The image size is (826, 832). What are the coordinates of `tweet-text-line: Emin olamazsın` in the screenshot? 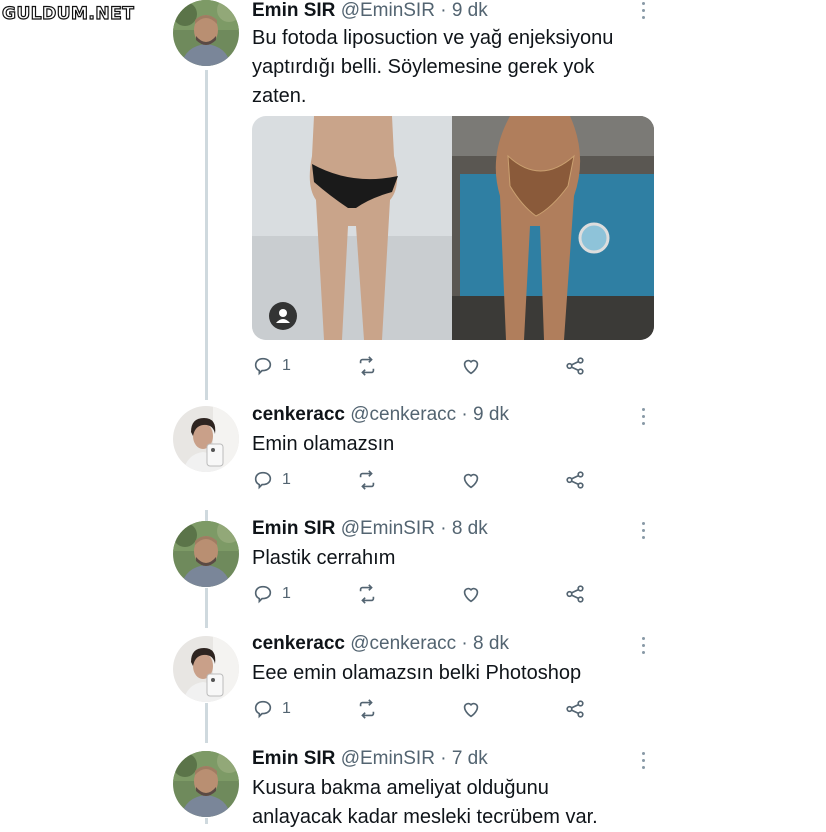 It's located at (323, 444).